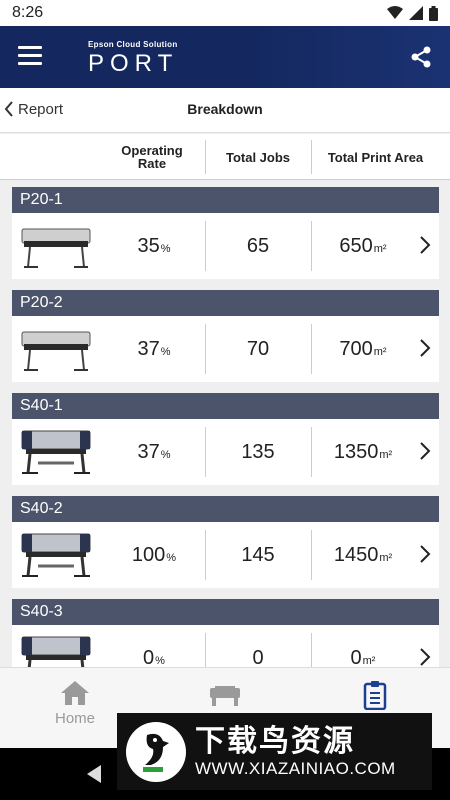  What do you see at coordinates (225, 13) in the screenshot?
I see `status-bar: 8:26` at bounding box center [225, 13].